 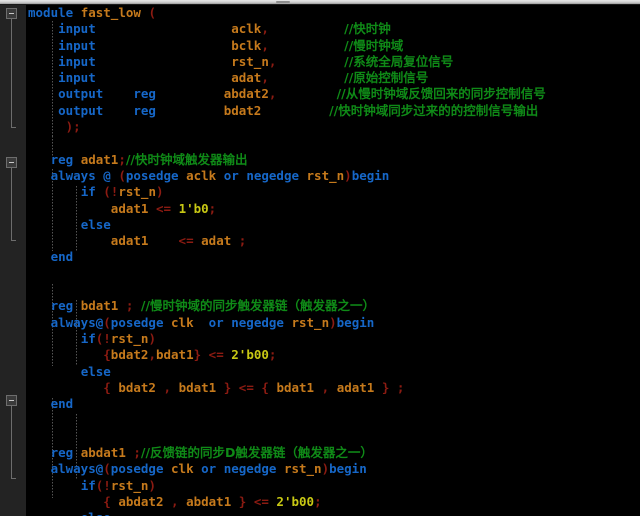 What do you see at coordinates (110, 12) in the screenshot?
I see `code-token-id: fast_low` at bounding box center [110, 12].